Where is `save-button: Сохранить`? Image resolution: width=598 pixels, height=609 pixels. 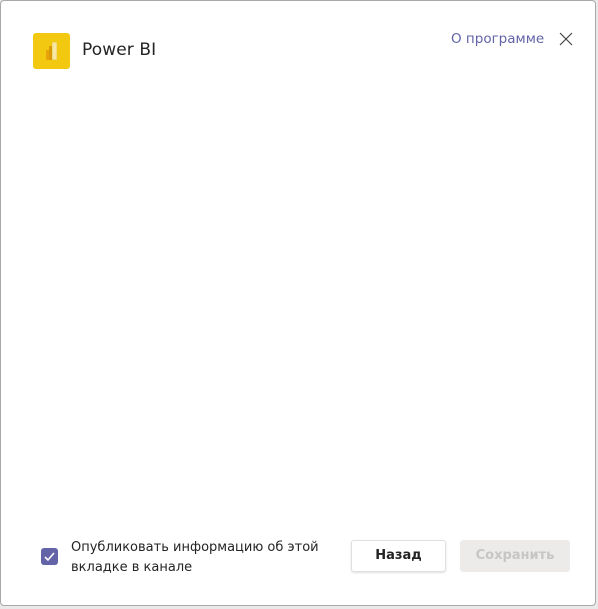
save-button: Сохранить is located at coordinates (515, 556).